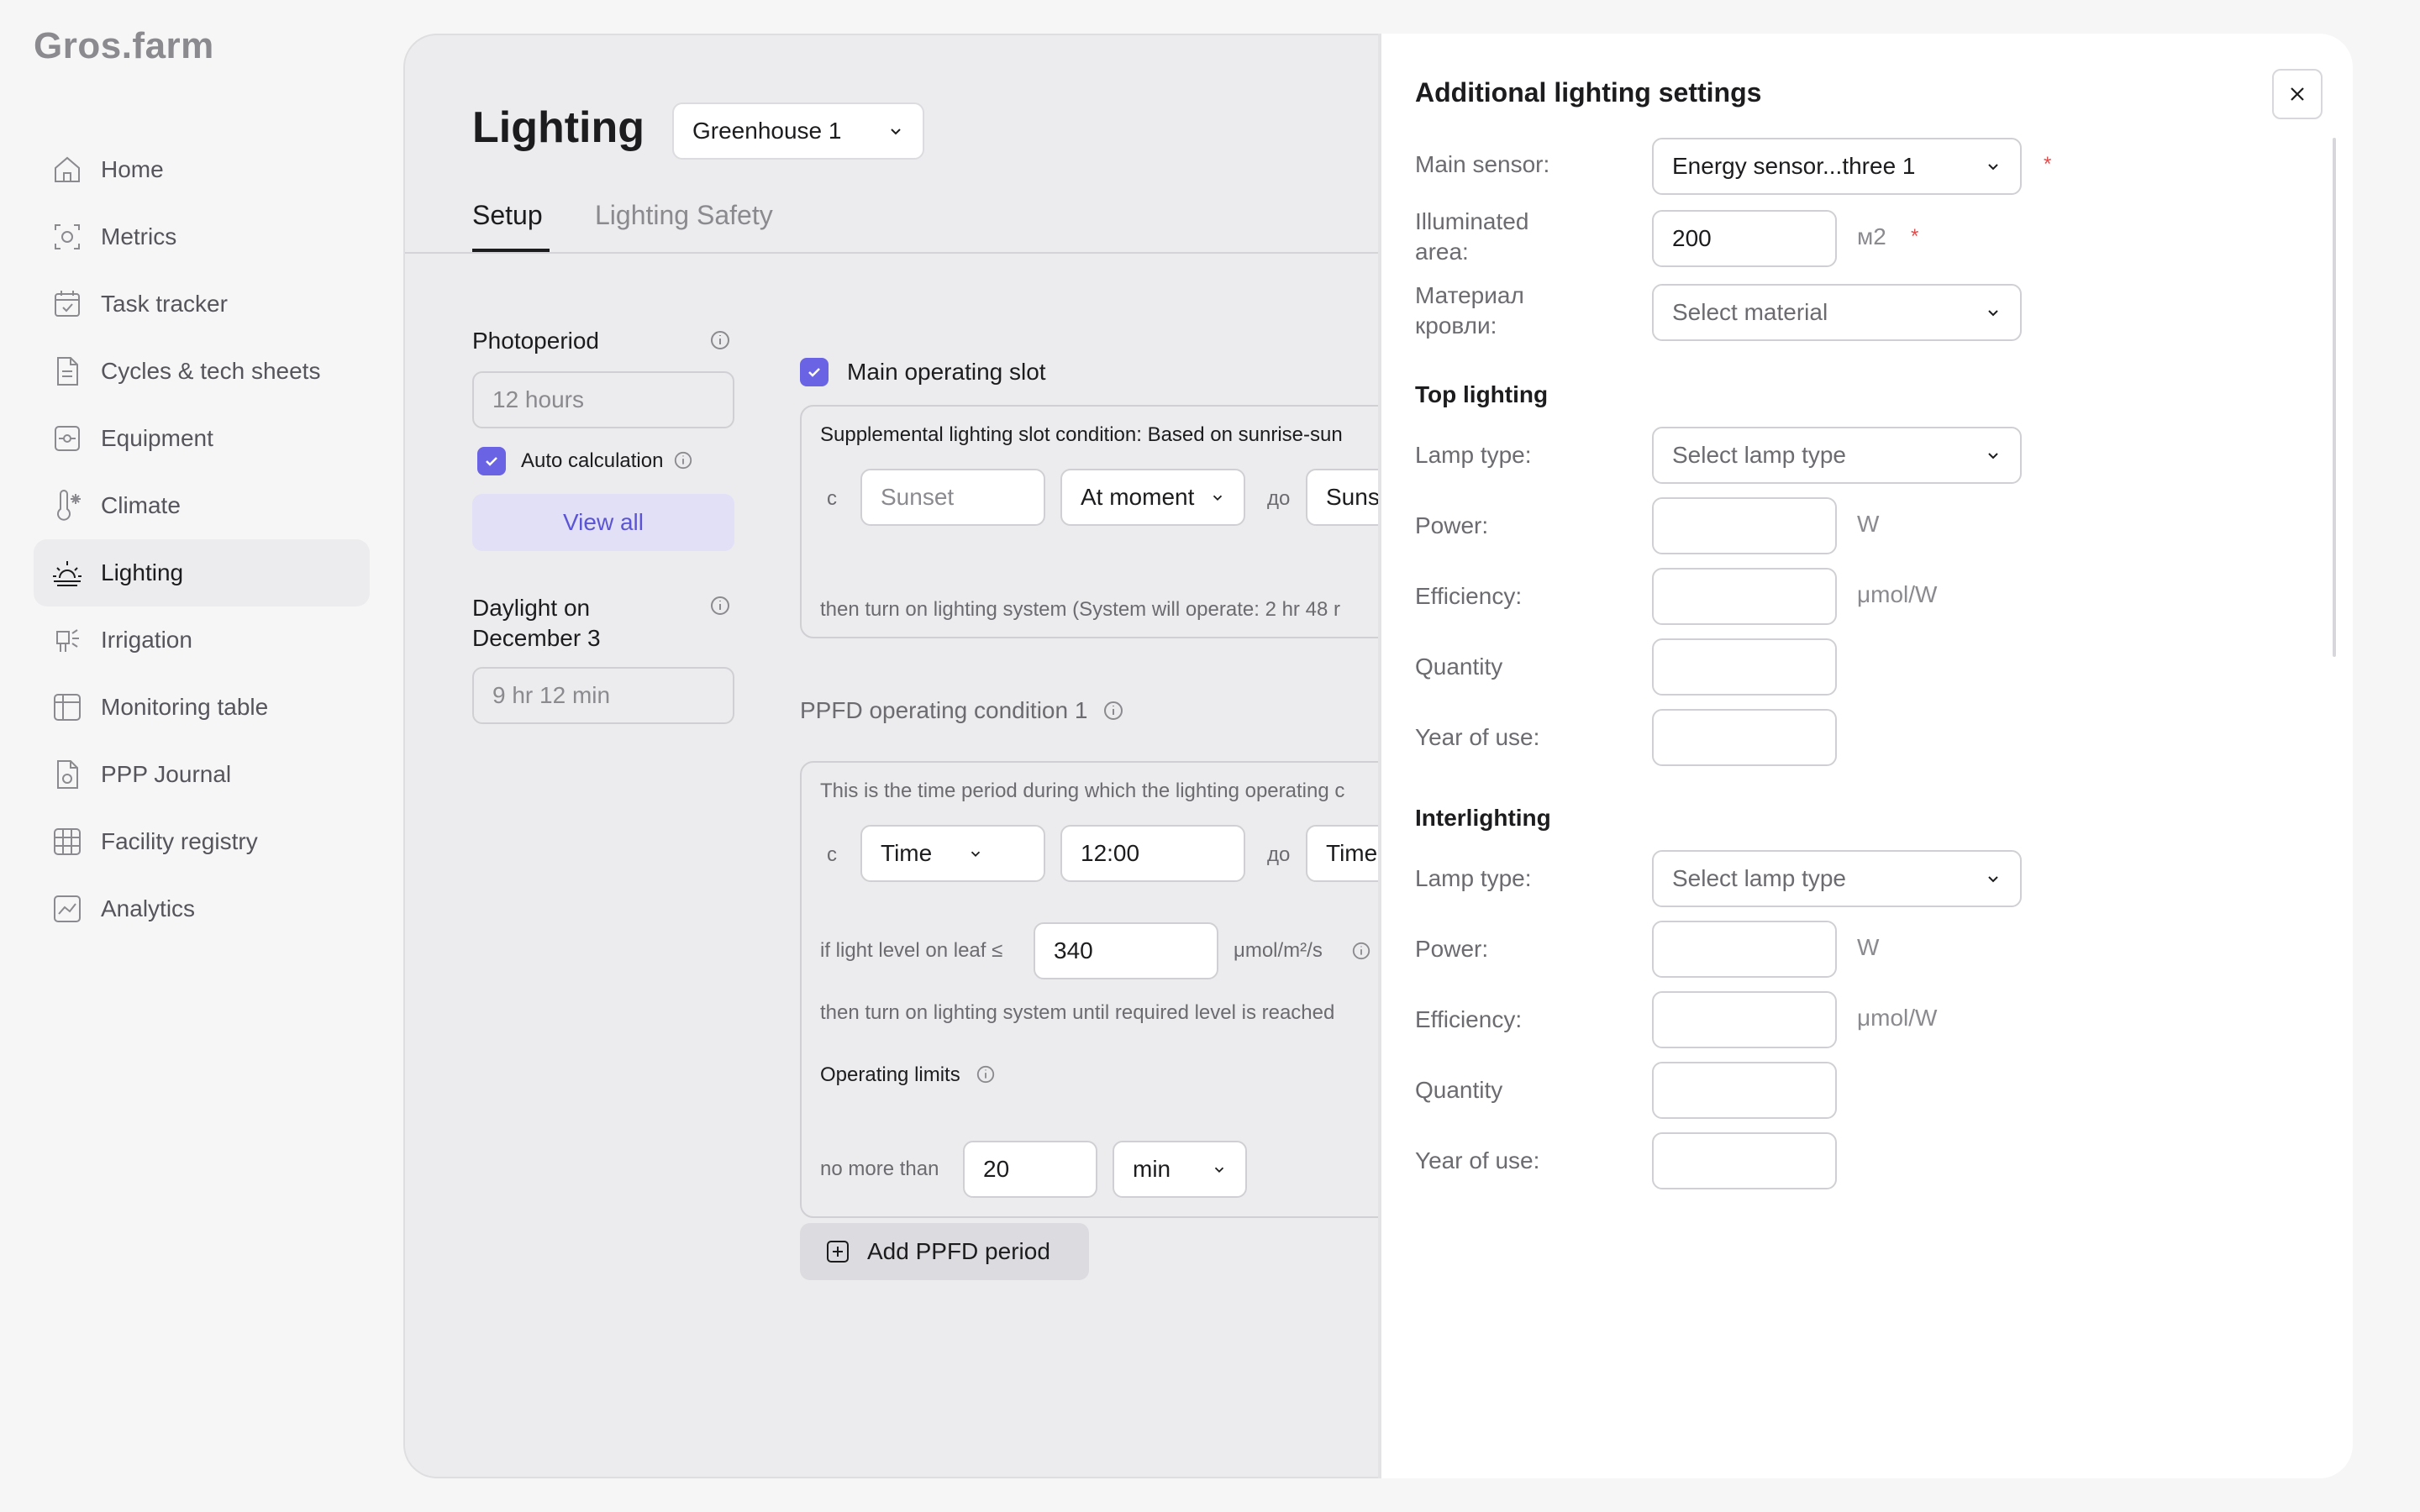  I want to click on top-quantity-input, so click(1744, 667).